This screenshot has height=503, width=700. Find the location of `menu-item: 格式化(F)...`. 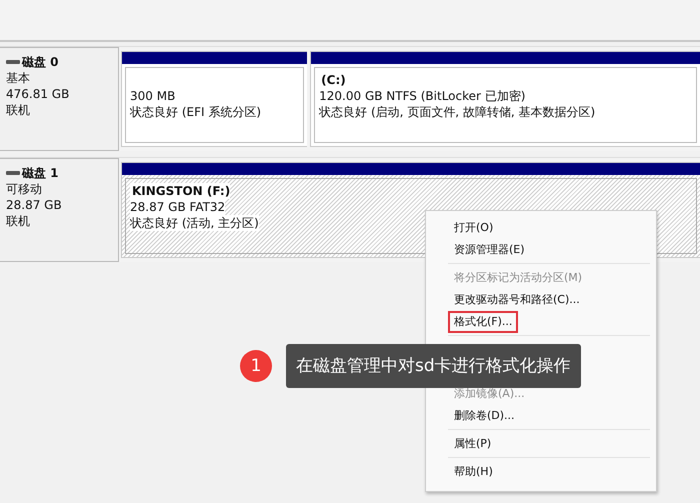

menu-item: 格式化(F)... is located at coordinates (483, 322).